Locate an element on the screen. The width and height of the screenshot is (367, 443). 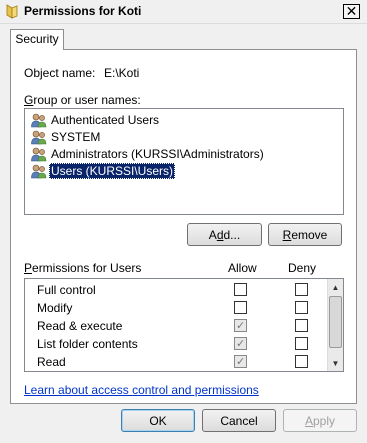
close-icon: ✕ is located at coordinates (351, 11).